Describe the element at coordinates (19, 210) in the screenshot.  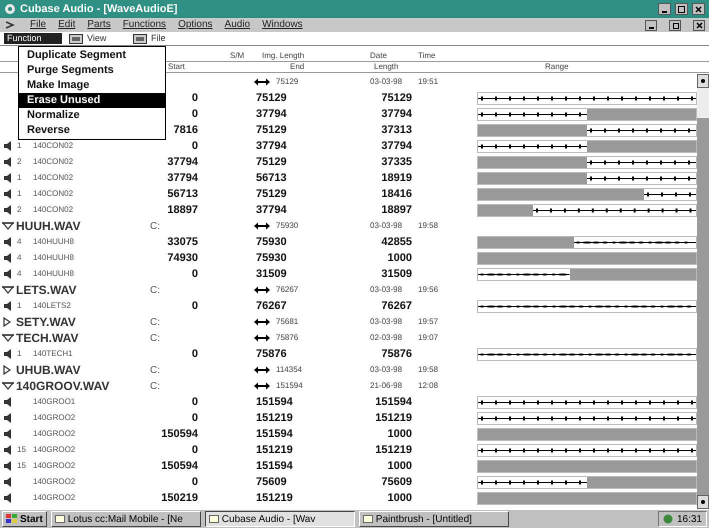
I see `channel-number: 2` at that location.